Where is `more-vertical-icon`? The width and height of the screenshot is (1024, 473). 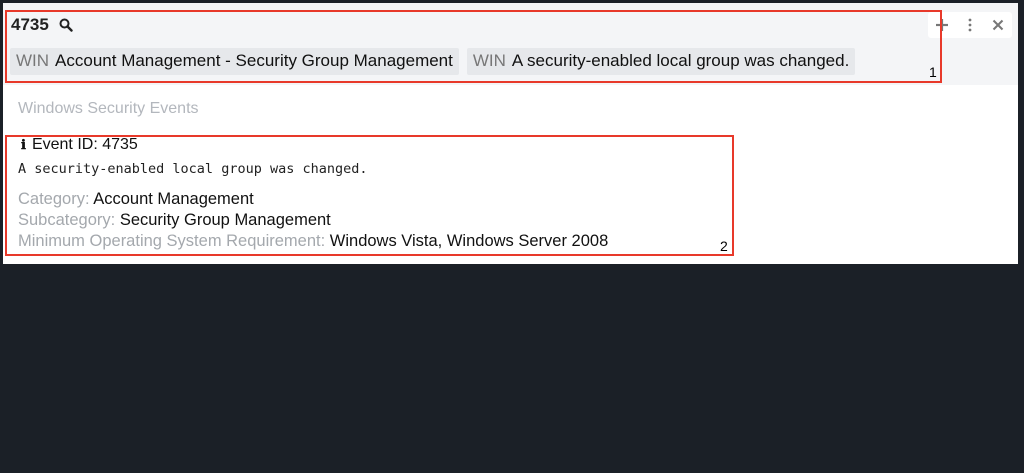
more-vertical-icon is located at coordinates (970, 25).